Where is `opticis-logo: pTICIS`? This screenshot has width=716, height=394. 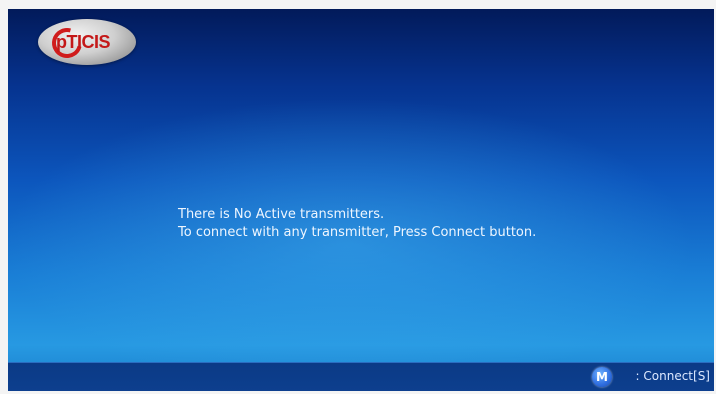
opticis-logo: pTICIS is located at coordinates (87, 42).